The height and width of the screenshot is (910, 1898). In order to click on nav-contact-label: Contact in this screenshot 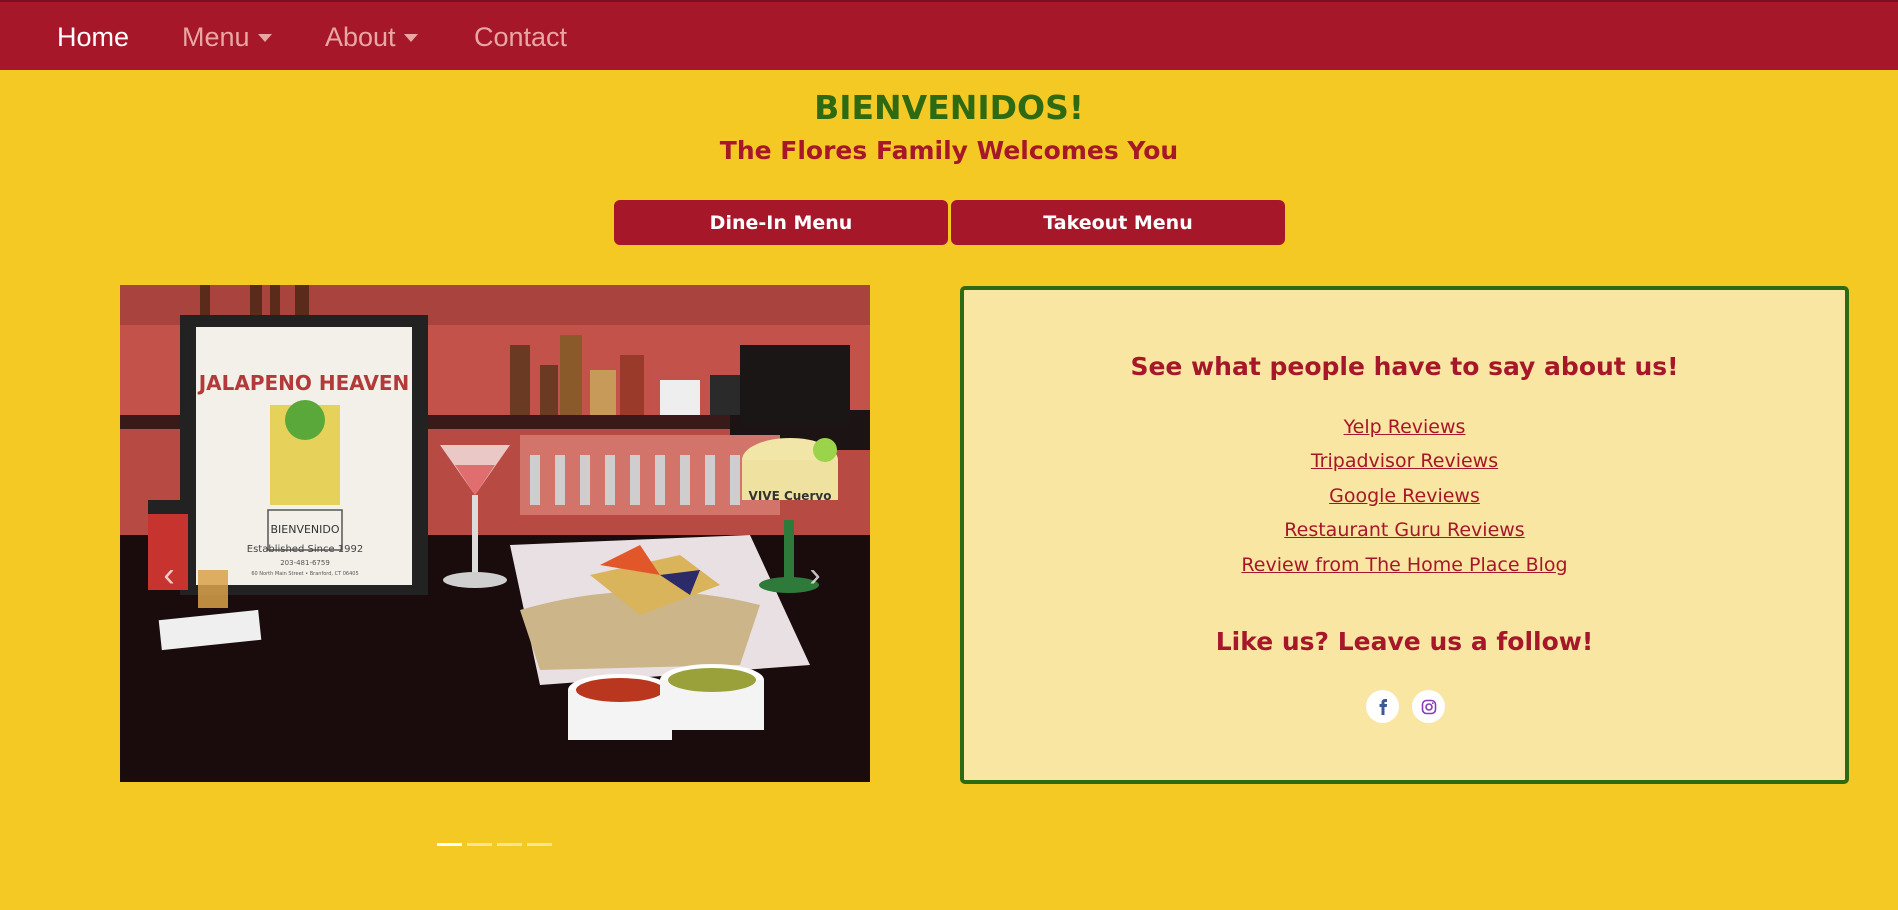, I will do `click(521, 36)`.